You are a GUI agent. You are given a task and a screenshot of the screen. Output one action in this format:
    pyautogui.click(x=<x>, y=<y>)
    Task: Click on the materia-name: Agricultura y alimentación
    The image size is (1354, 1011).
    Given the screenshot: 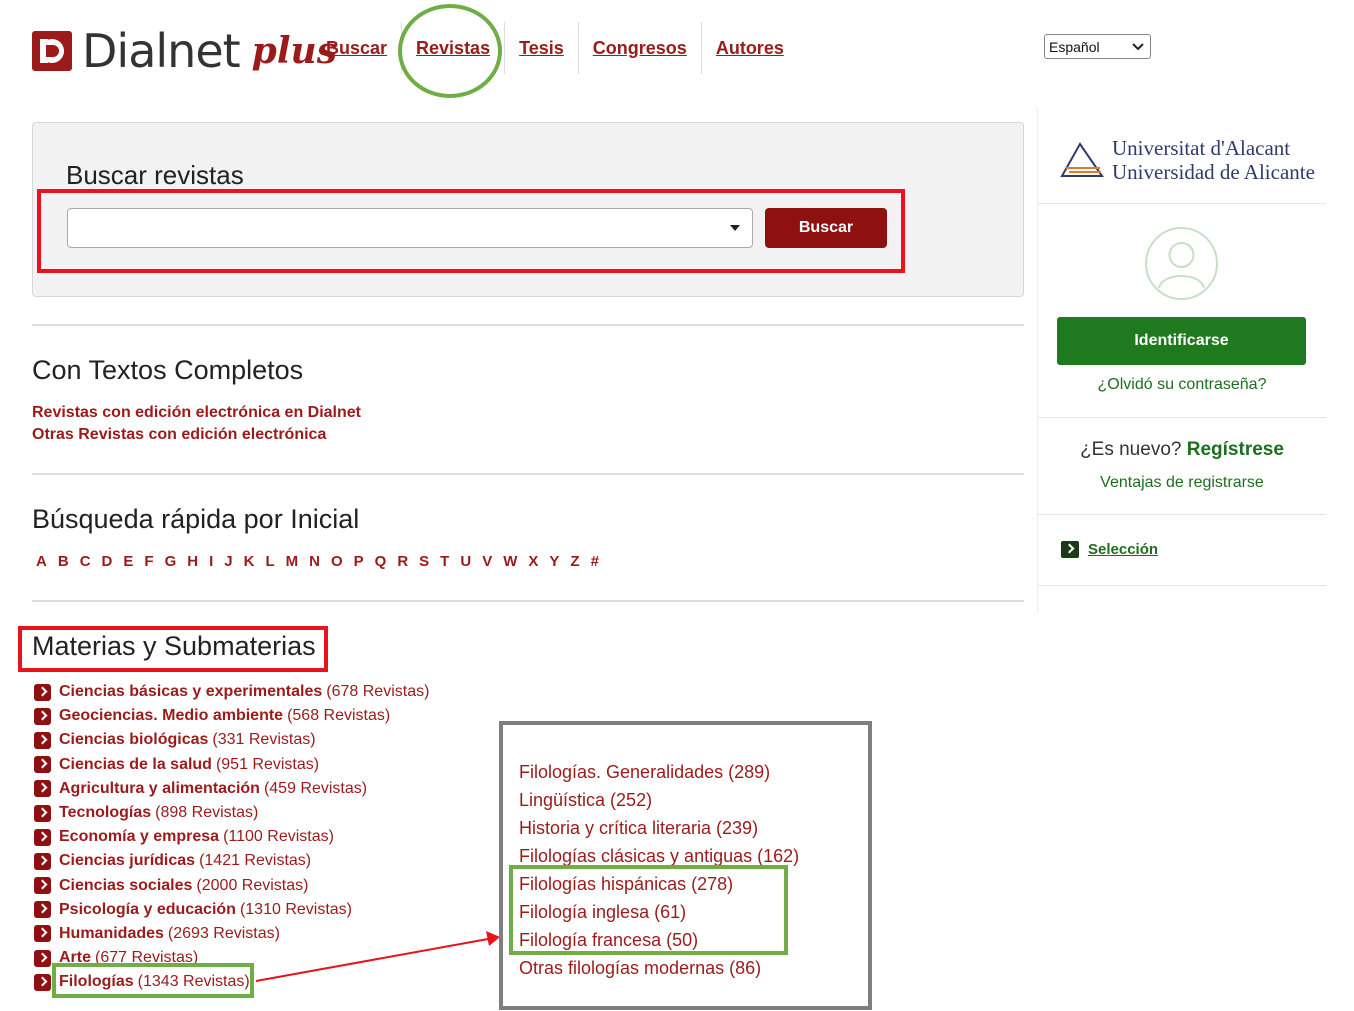 What is the action you would take?
    pyautogui.click(x=159, y=789)
    